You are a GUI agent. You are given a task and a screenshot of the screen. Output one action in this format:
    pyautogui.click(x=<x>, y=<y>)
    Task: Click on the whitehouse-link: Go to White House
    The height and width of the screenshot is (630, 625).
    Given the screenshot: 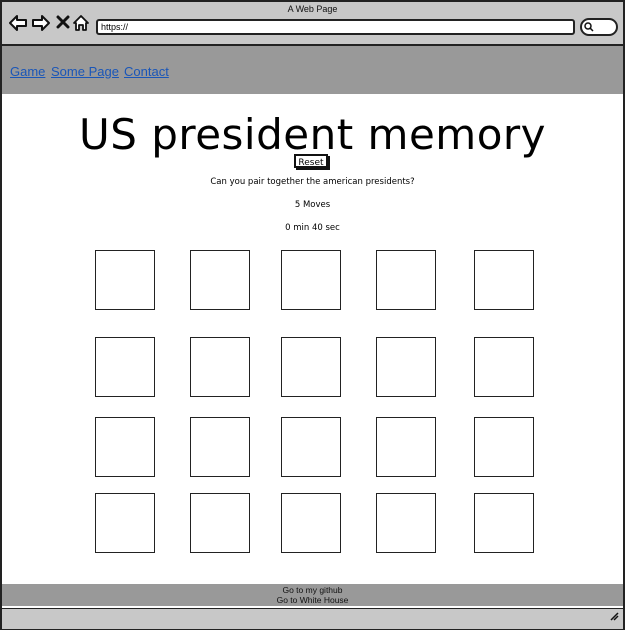 What is the action you would take?
    pyautogui.click(x=312, y=600)
    